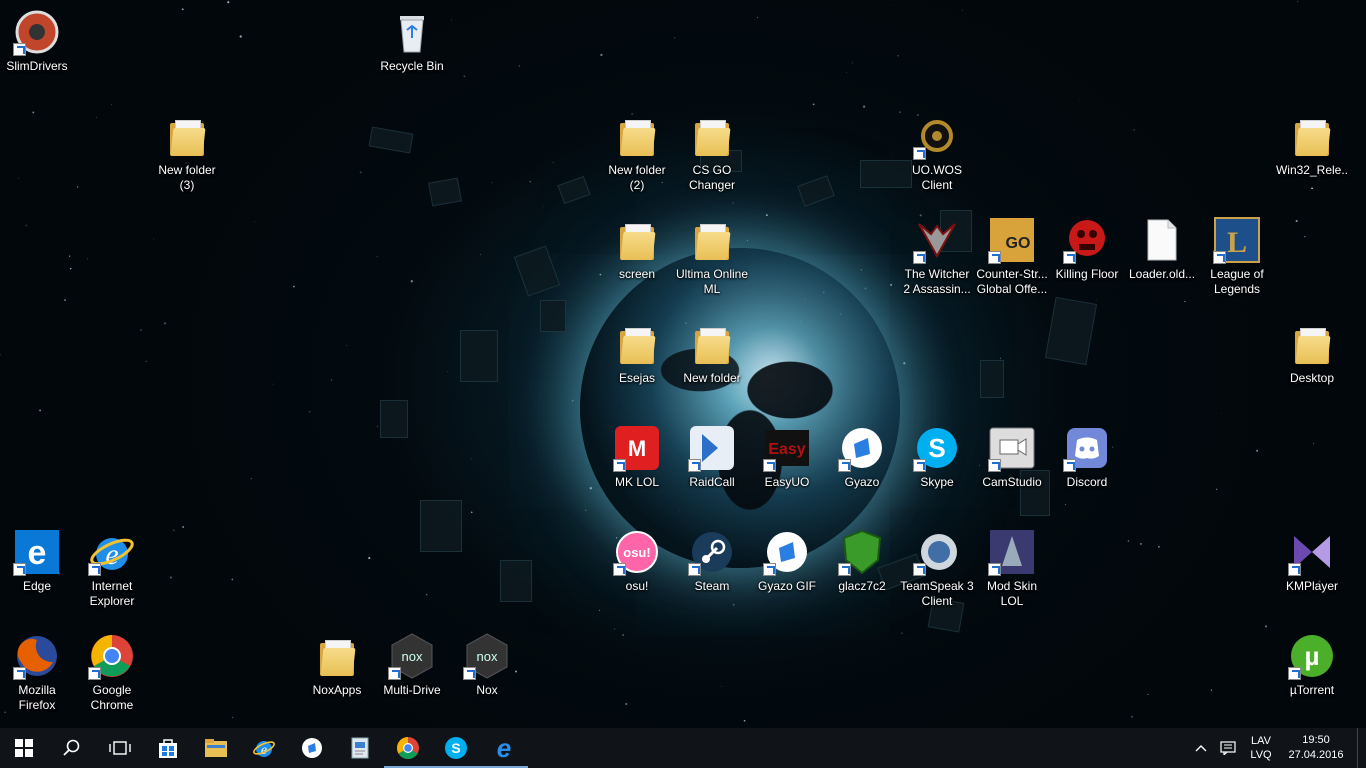 This screenshot has width=1366, height=768. I want to click on svg-text: S, so click(455, 748).